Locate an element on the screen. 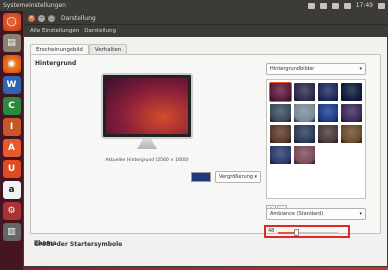  breadcrumb: Alle Einstellungen Darstellung is located at coordinates (205, 30).